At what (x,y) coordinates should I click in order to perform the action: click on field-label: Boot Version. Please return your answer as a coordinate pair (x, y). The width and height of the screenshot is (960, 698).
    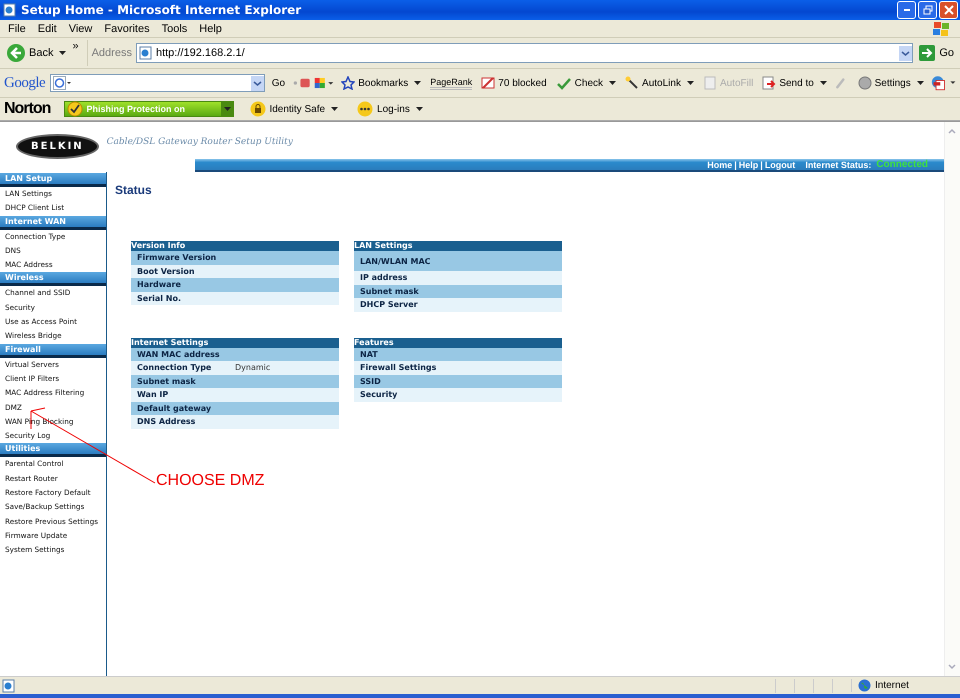
    Looking at the image, I should click on (166, 271).